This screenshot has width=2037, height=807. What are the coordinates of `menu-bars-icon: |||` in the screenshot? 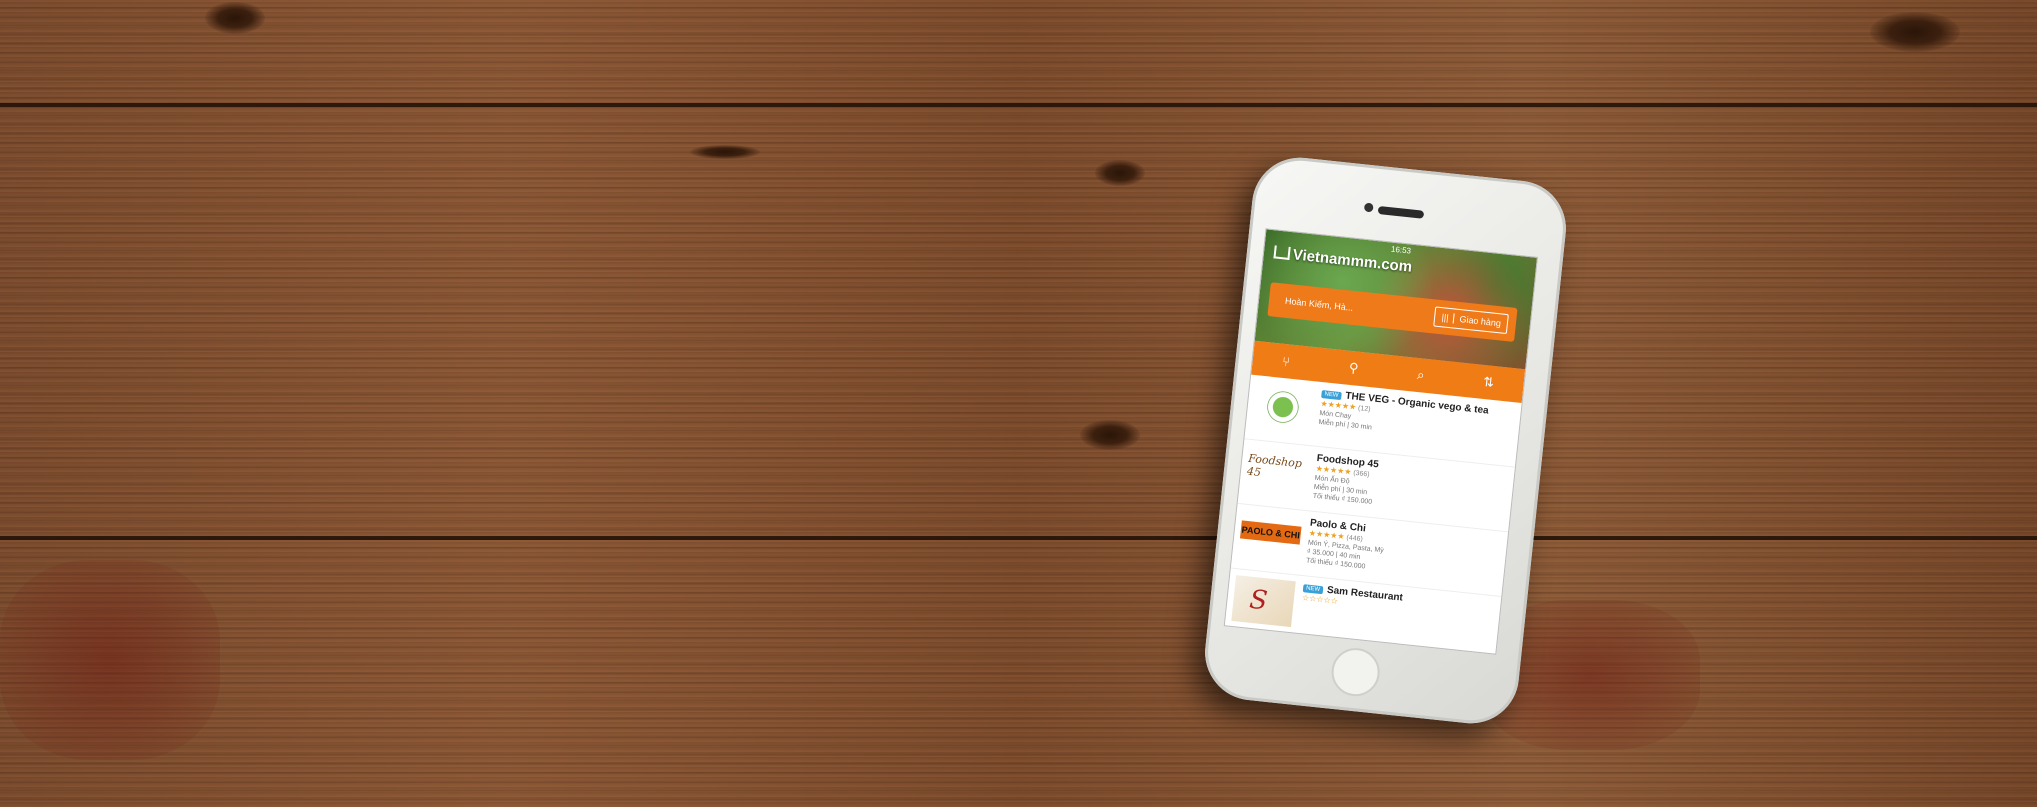 It's located at (1448, 318).